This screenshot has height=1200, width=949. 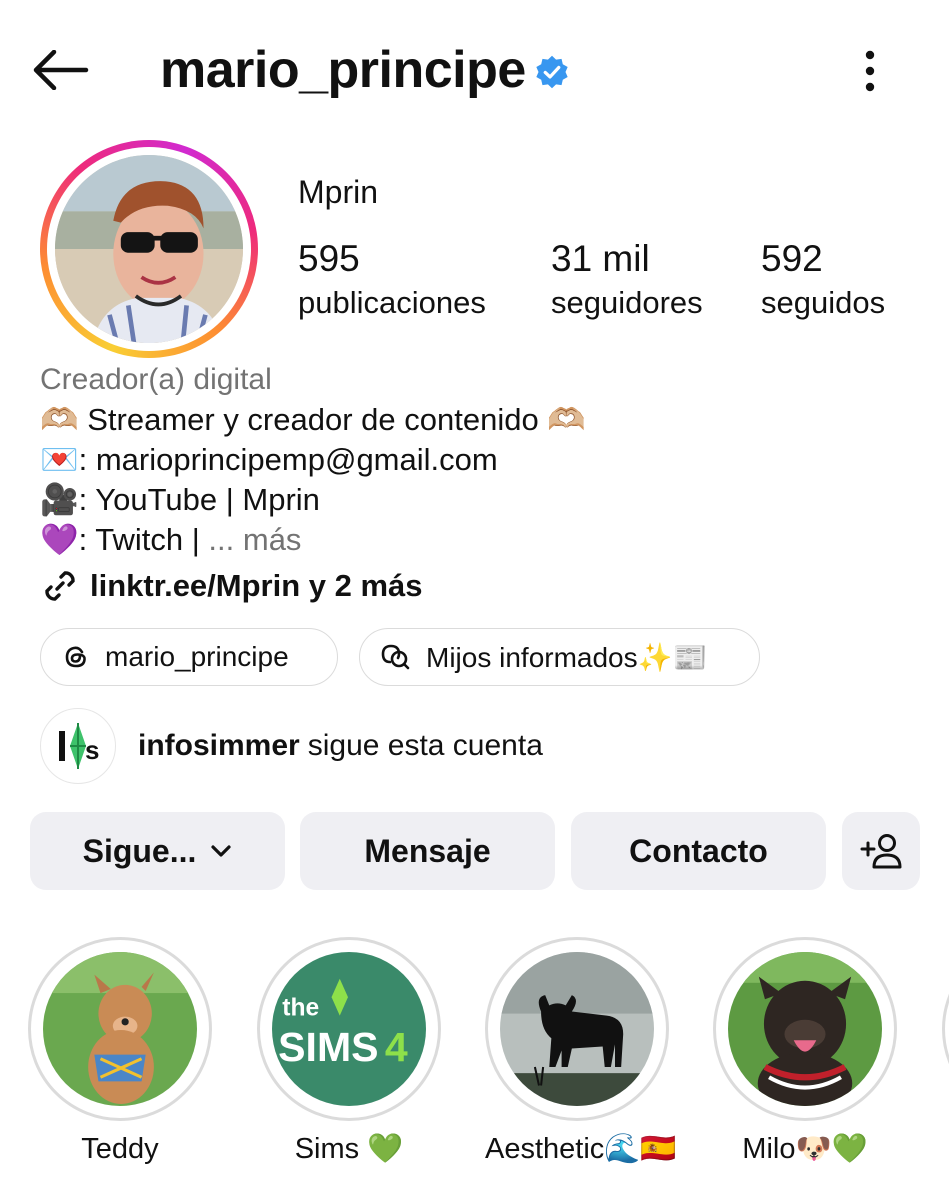 I want to click on top-bar: mario_principe, so click(x=474, y=70).